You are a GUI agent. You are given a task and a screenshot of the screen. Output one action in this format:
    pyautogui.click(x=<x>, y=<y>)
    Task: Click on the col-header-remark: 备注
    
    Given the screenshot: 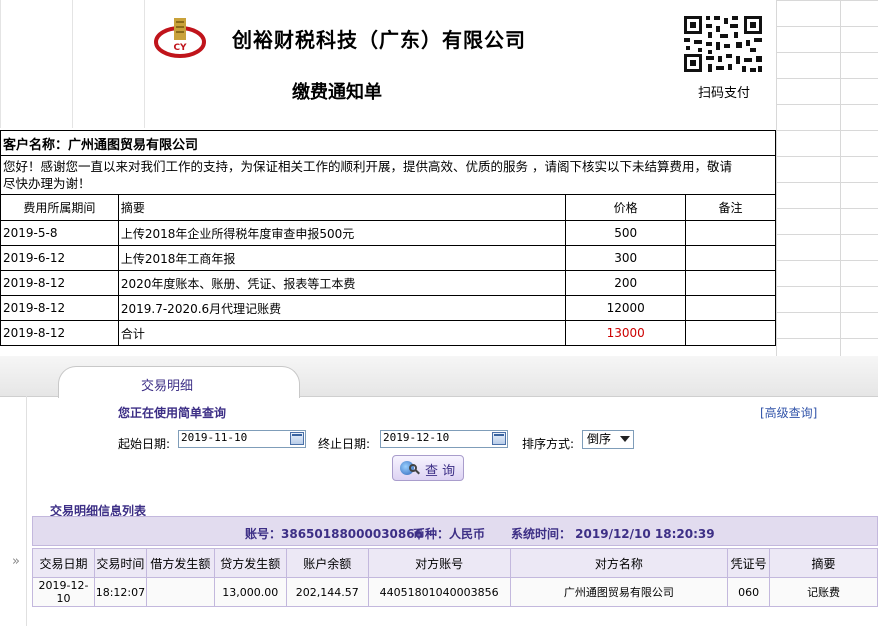 What is the action you would take?
    pyautogui.click(x=730, y=207)
    